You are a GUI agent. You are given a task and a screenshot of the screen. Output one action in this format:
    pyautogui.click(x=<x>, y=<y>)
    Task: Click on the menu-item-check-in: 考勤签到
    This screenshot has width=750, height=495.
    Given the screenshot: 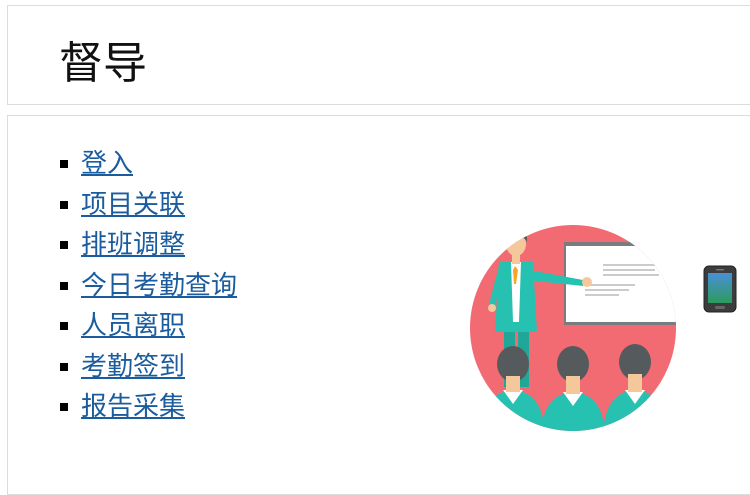 What is the action you would take?
    pyautogui.click(x=145, y=367)
    